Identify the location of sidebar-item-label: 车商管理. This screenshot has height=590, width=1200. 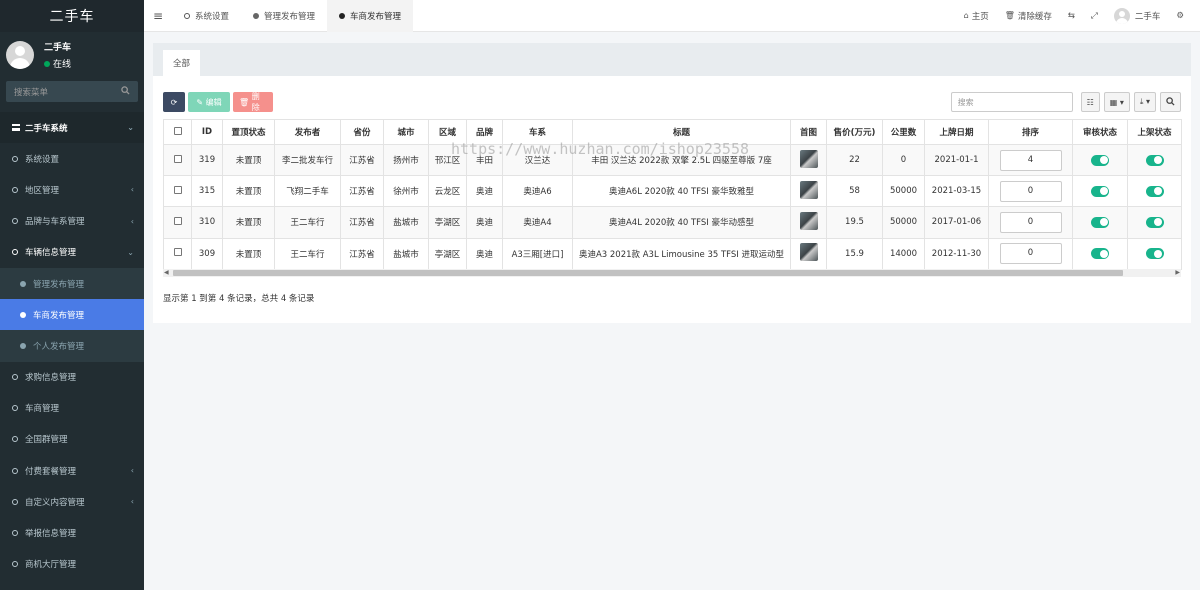
(42, 409).